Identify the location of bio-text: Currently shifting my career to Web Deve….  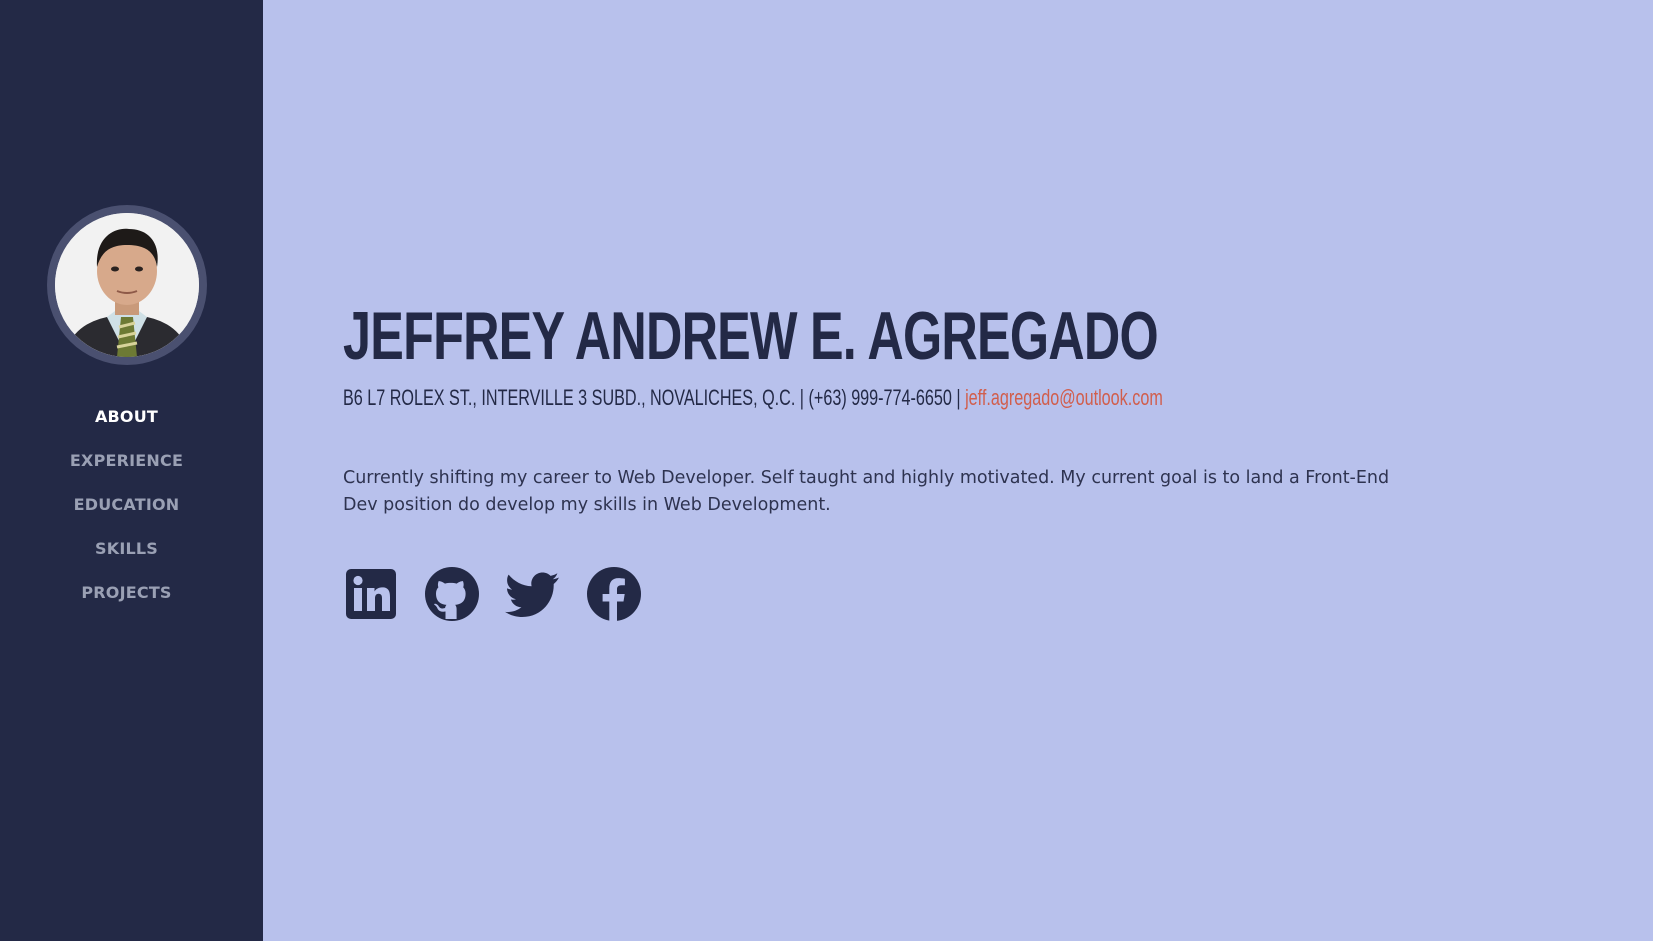
(866, 491).